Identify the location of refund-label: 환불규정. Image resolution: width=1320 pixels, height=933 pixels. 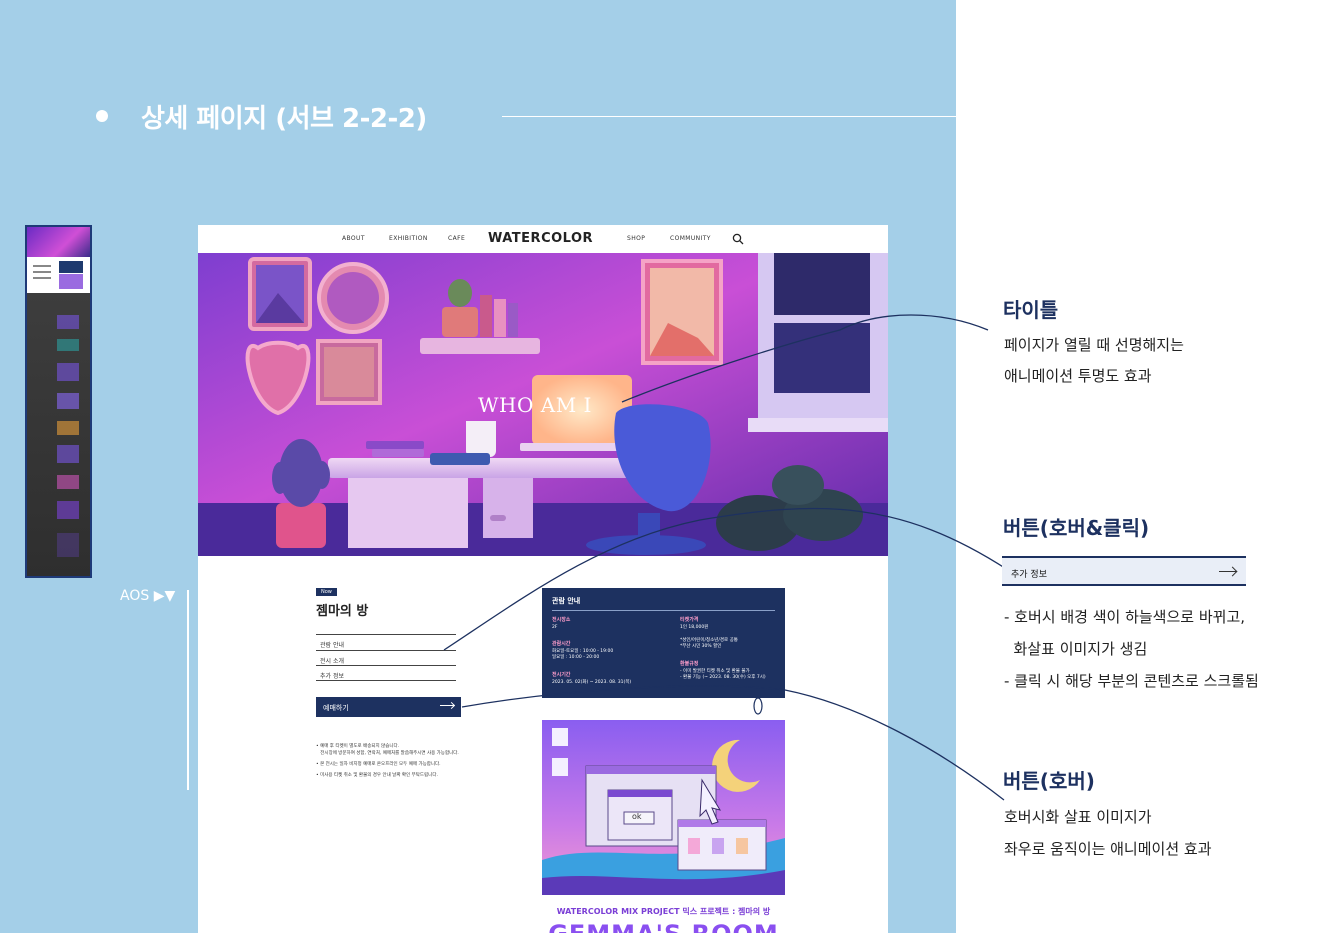
(689, 664).